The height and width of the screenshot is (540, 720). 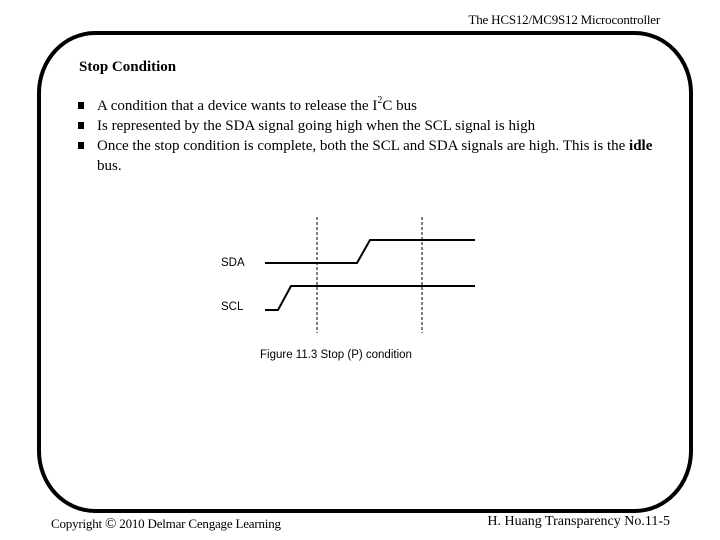 I want to click on transparency-number: H. Huang Transparency No.11-5, so click(x=578, y=521).